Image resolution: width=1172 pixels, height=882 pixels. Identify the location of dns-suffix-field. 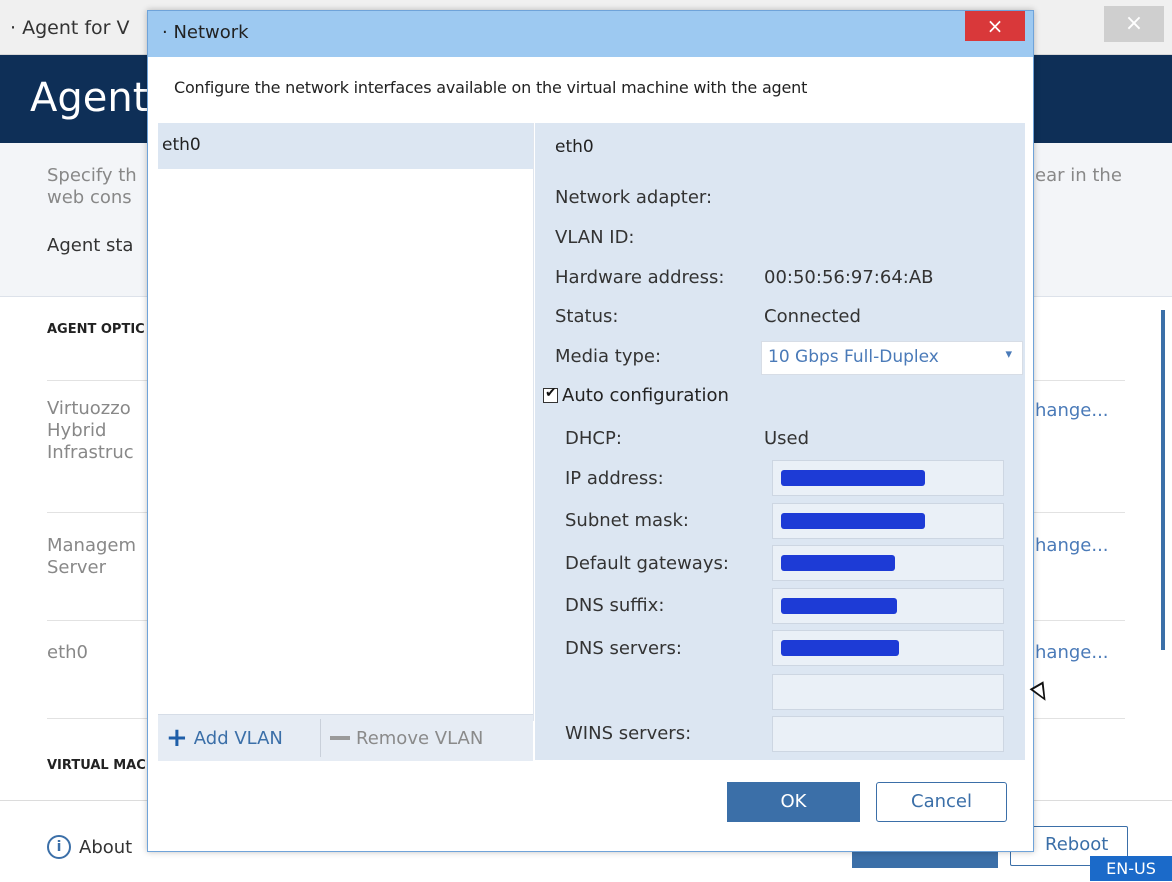
(888, 606).